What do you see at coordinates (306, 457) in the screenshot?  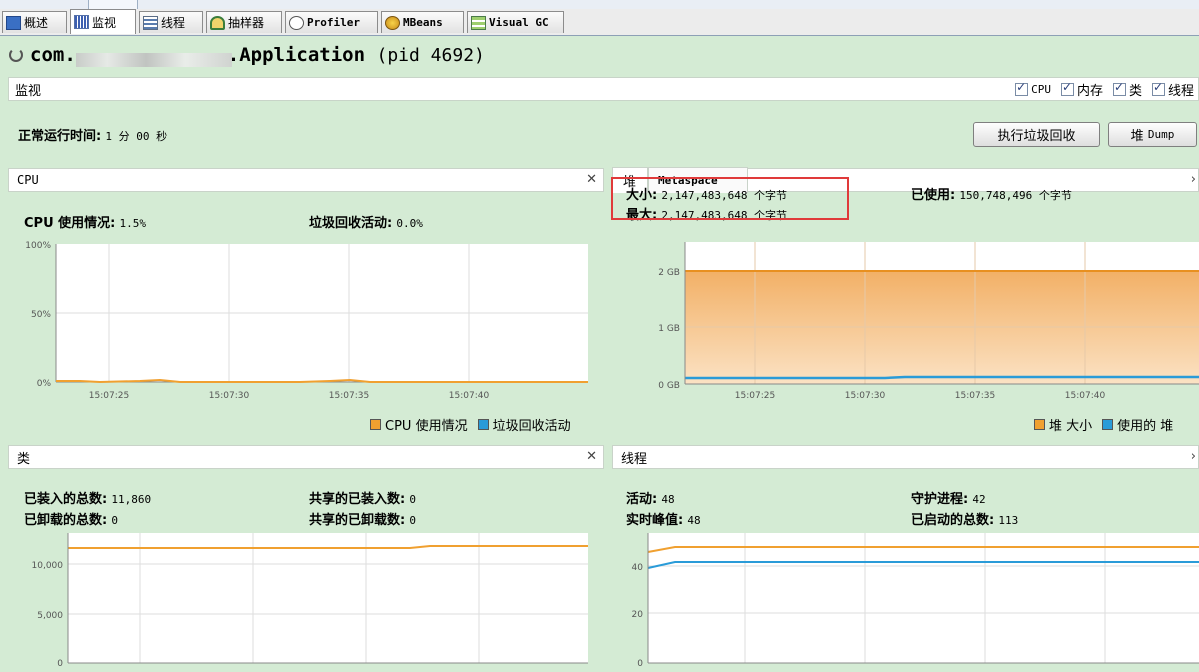 I see `classes-panel-header: 类 ✕` at bounding box center [306, 457].